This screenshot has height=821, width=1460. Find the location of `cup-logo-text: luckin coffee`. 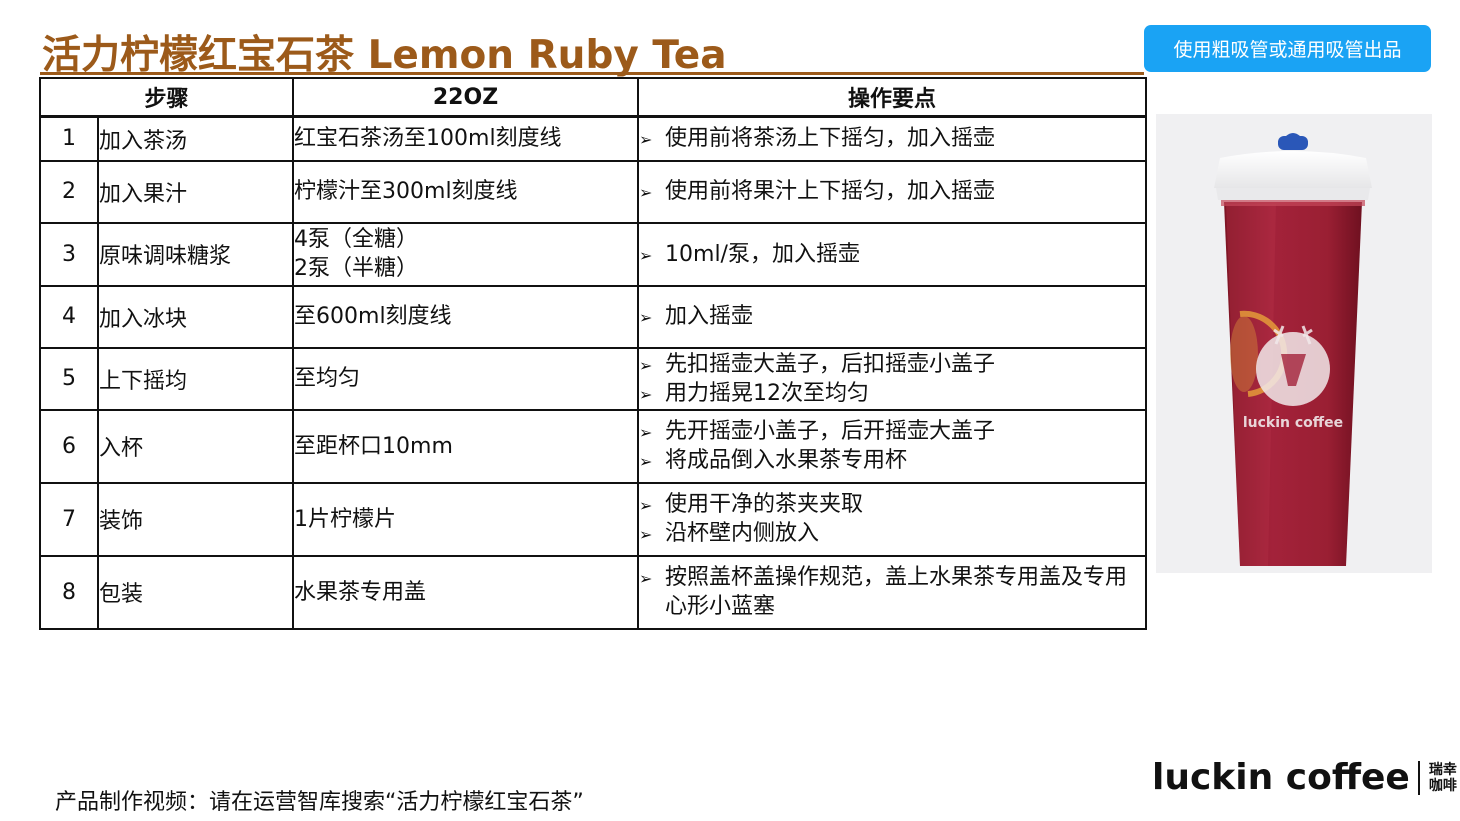

cup-logo-text: luckin coffee is located at coordinates (1293, 423).